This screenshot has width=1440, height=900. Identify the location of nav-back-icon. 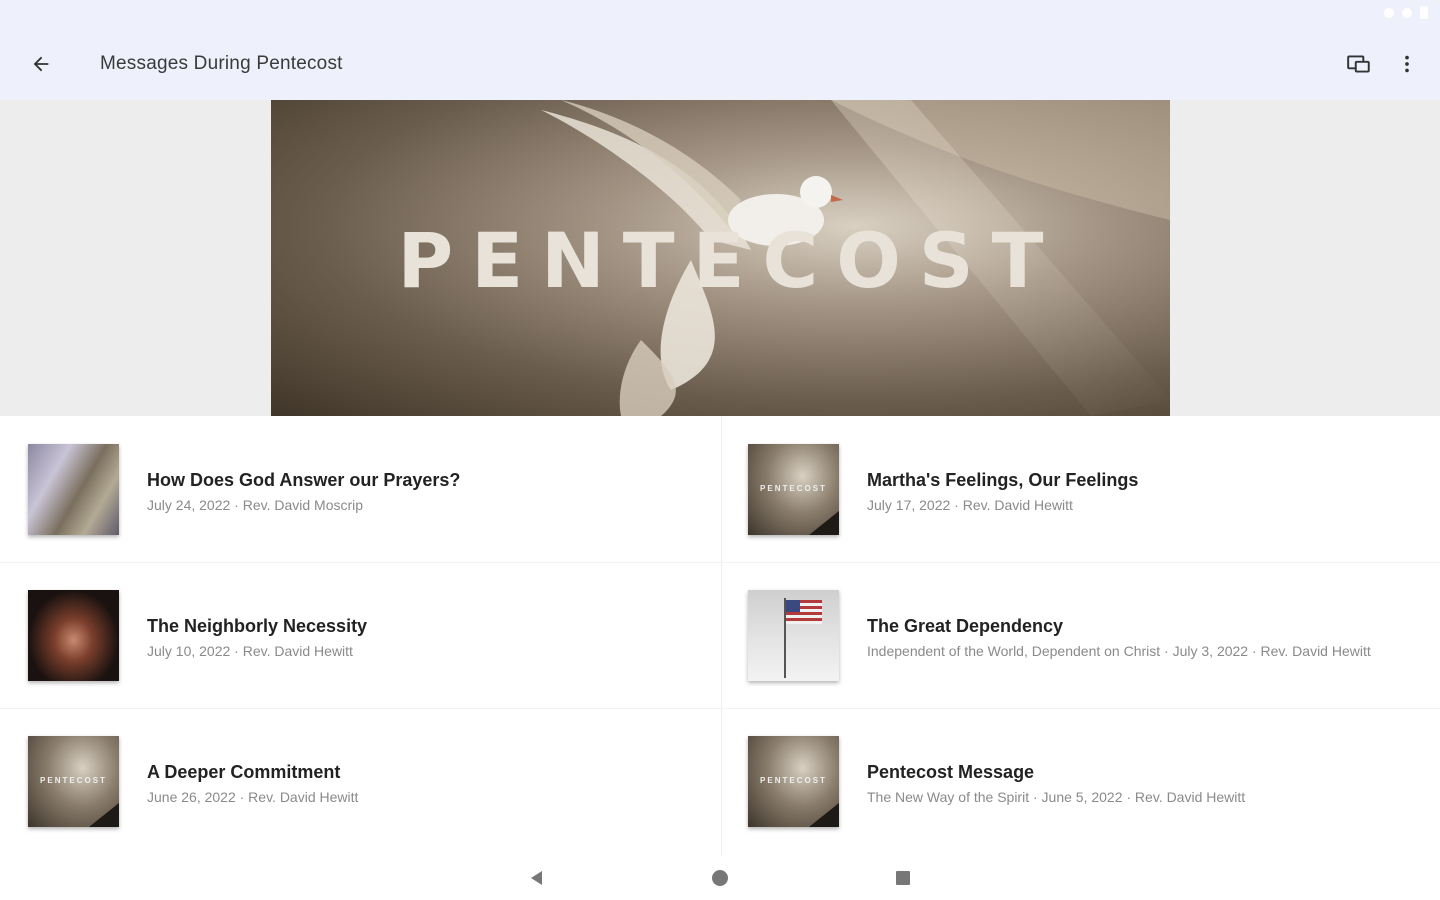
(536, 878).